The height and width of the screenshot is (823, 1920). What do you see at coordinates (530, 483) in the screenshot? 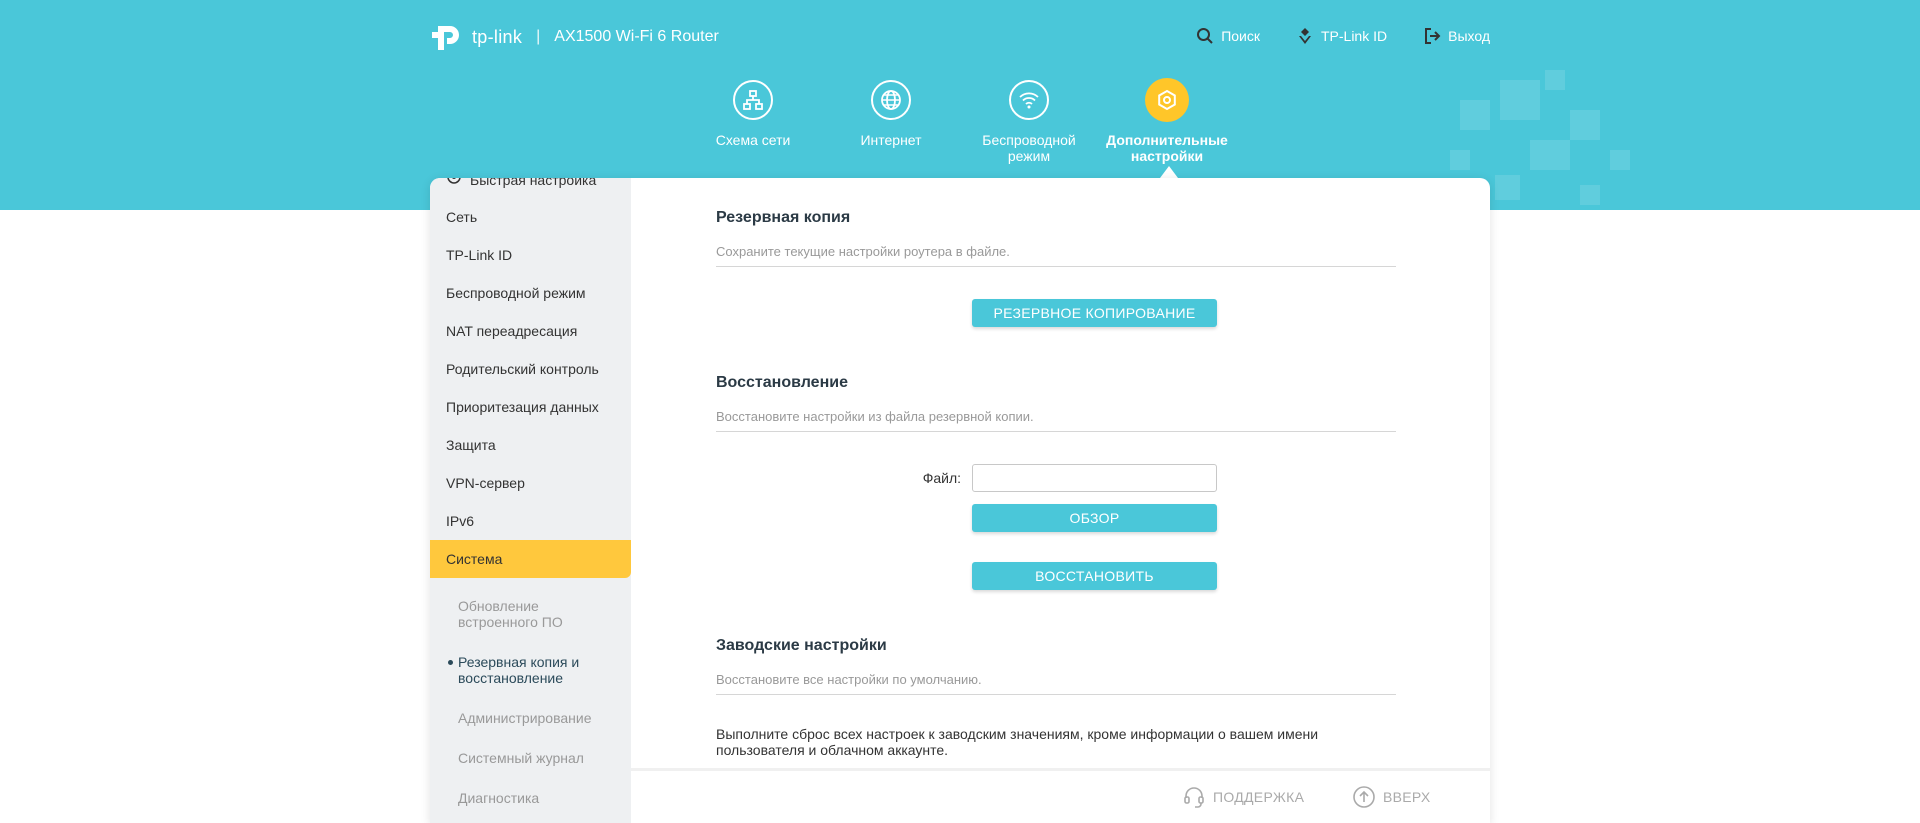
I see `sidebar-item-vpn: VPN-сервер` at bounding box center [530, 483].